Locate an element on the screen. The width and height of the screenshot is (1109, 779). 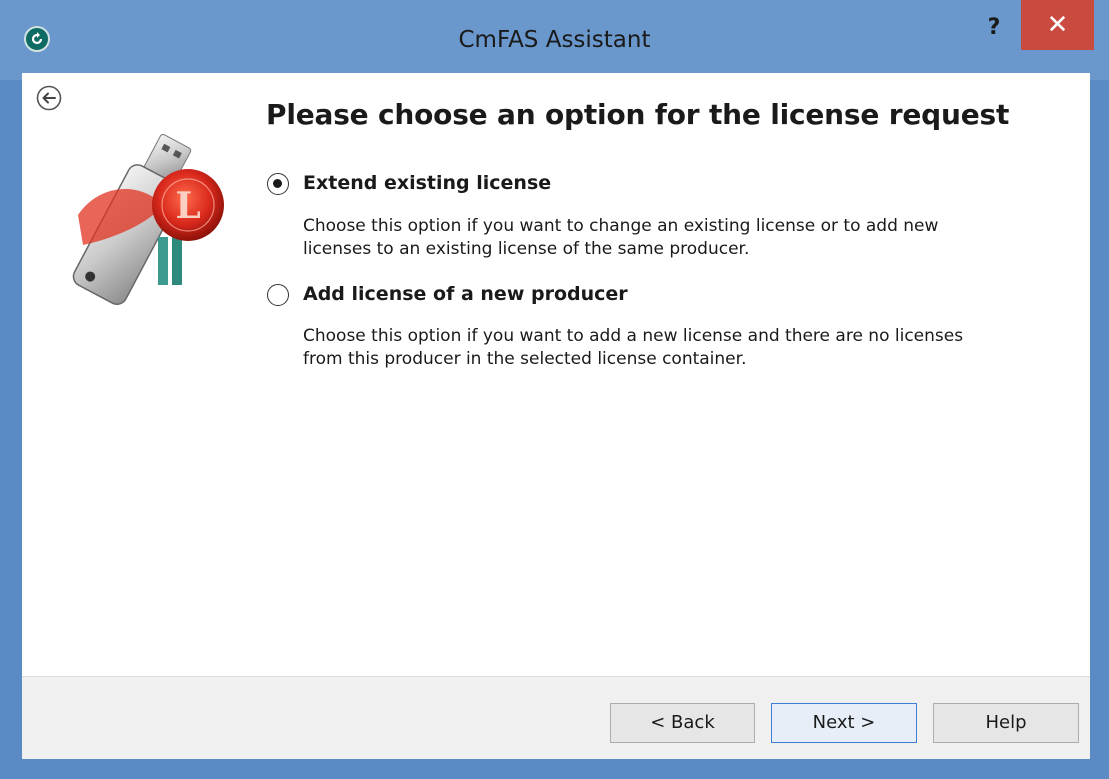
radio-selected-dot is located at coordinates (277, 183).